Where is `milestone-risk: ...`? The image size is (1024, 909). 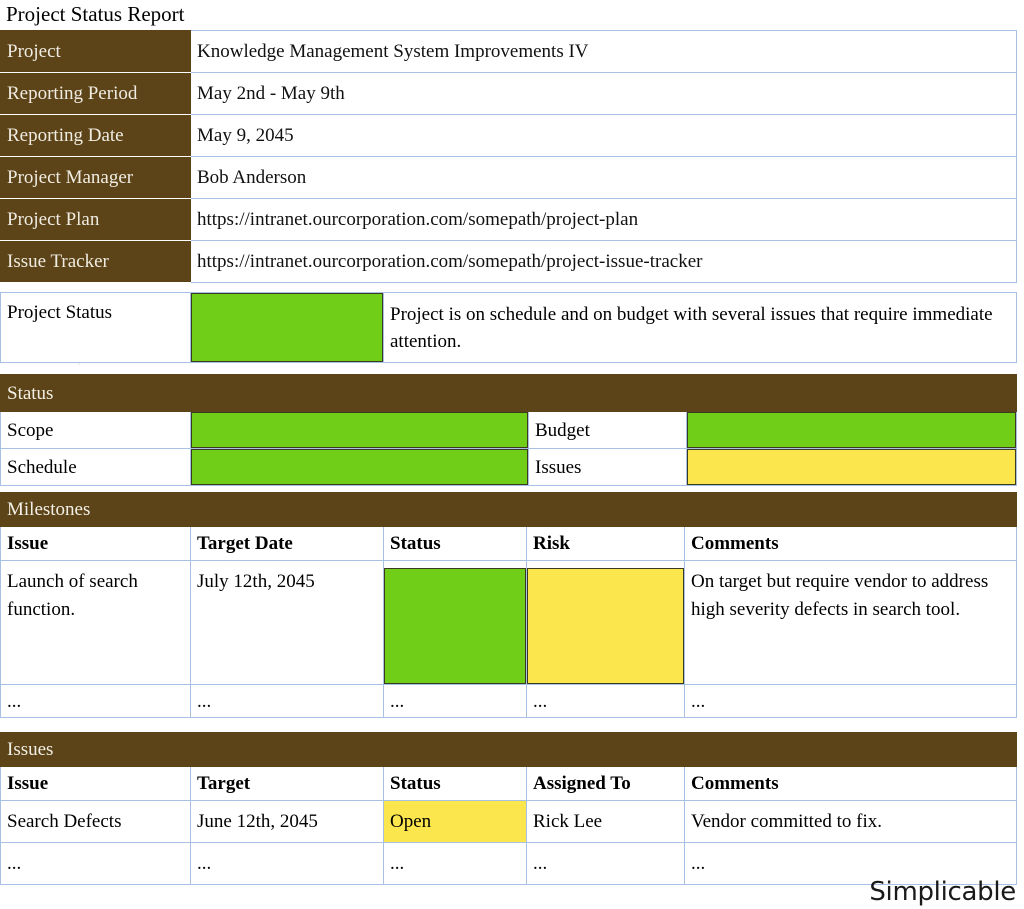 milestone-risk: ... is located at coordinates (605, 701).